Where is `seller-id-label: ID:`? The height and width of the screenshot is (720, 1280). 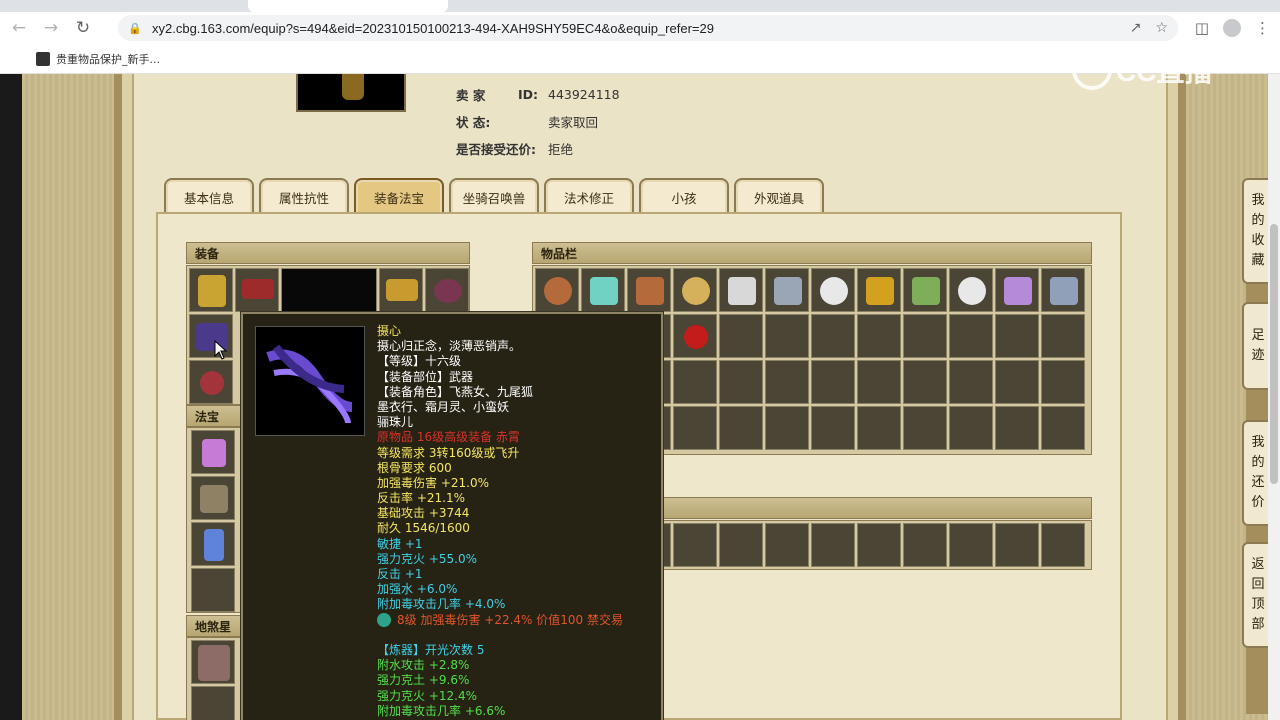 seller-id-label: ID: is located at coordinates (528, 94).